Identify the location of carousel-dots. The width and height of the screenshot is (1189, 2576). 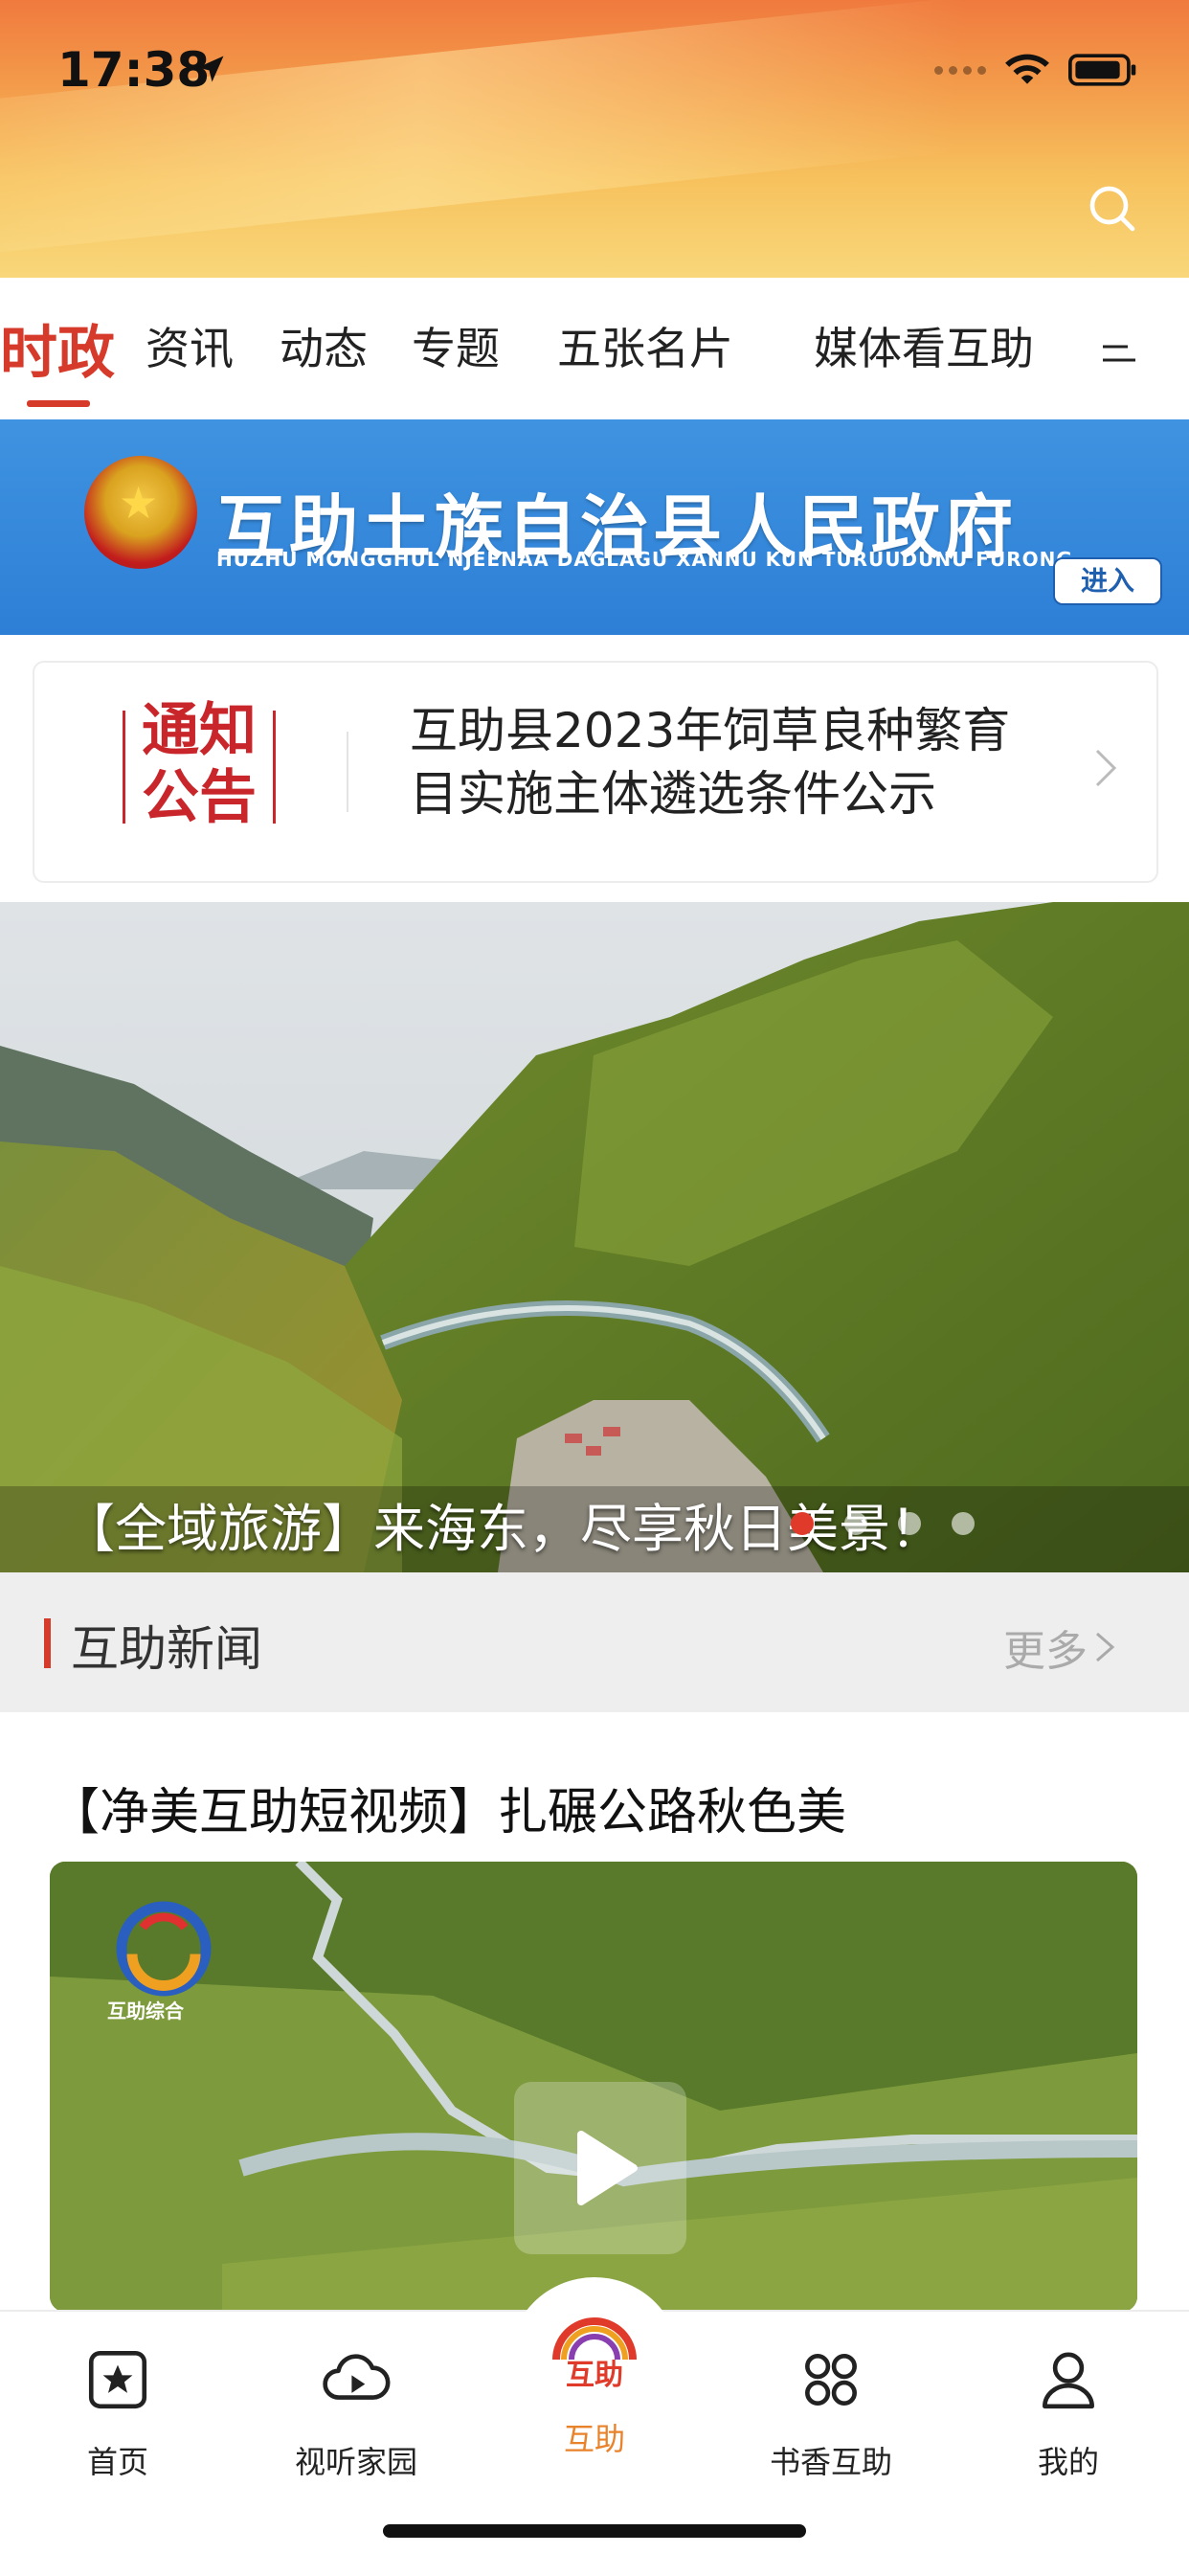
(883, 1523).